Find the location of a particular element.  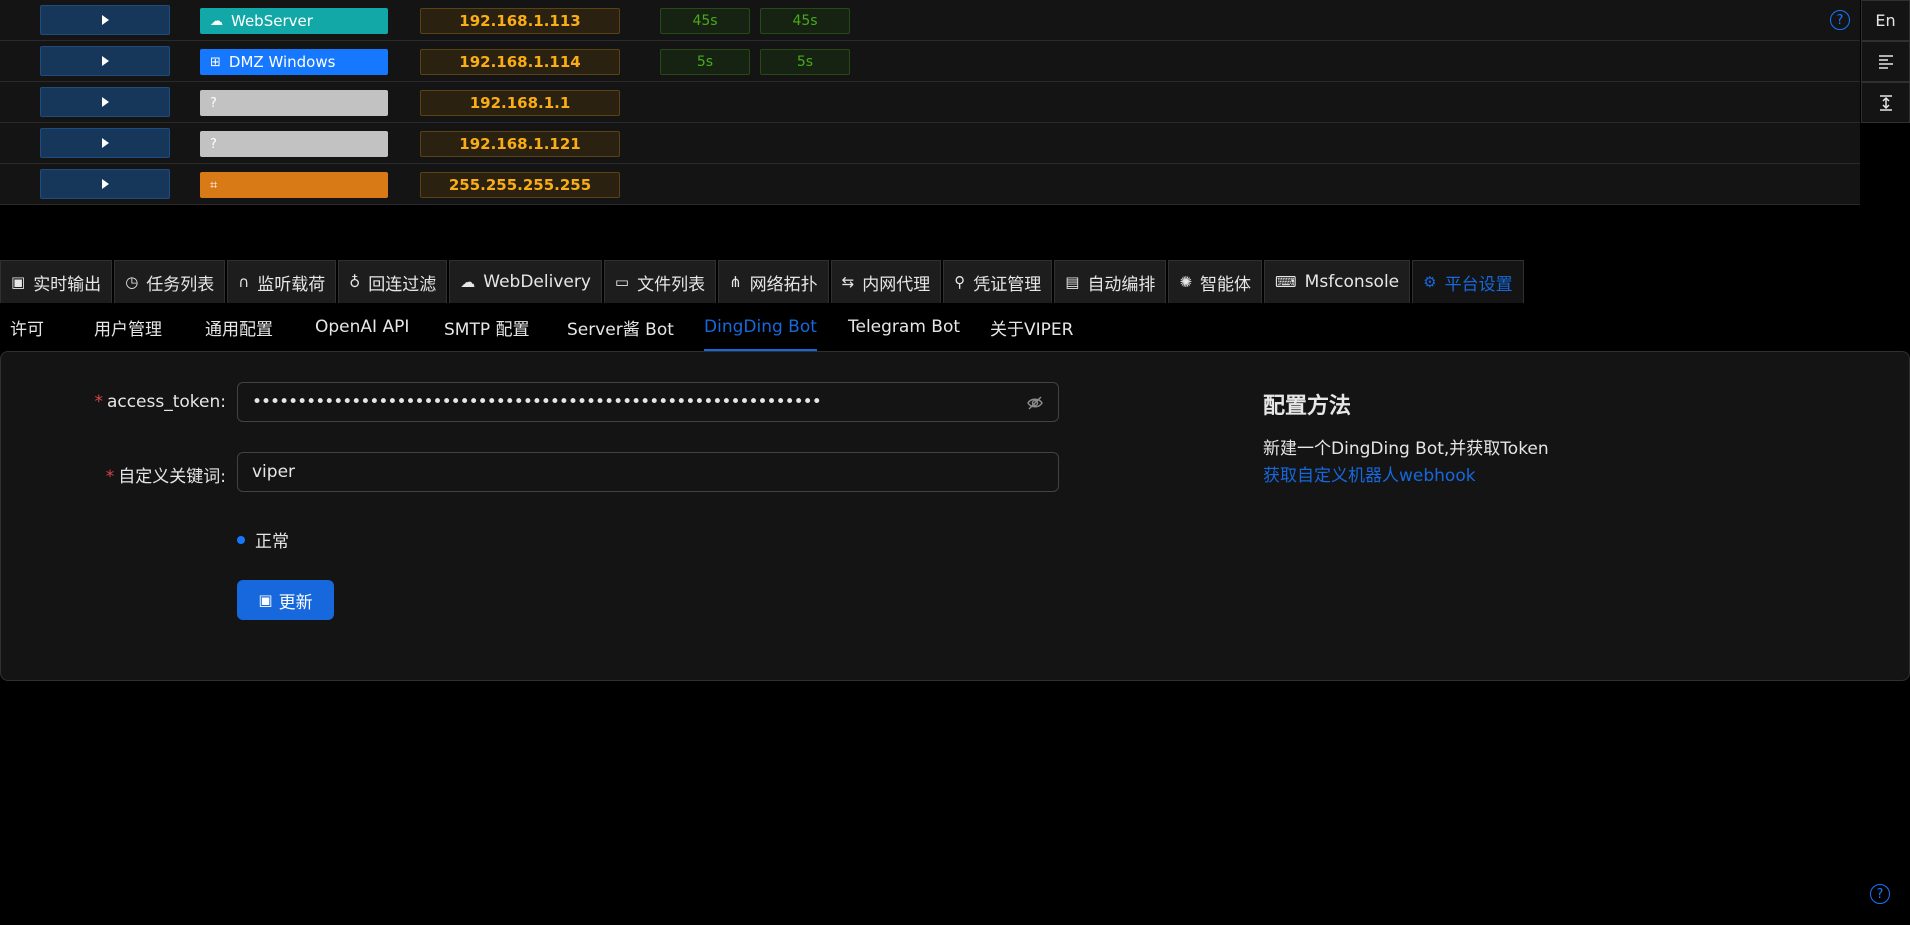

topology-icon: ⋔ is located at coordinates (735, 282).